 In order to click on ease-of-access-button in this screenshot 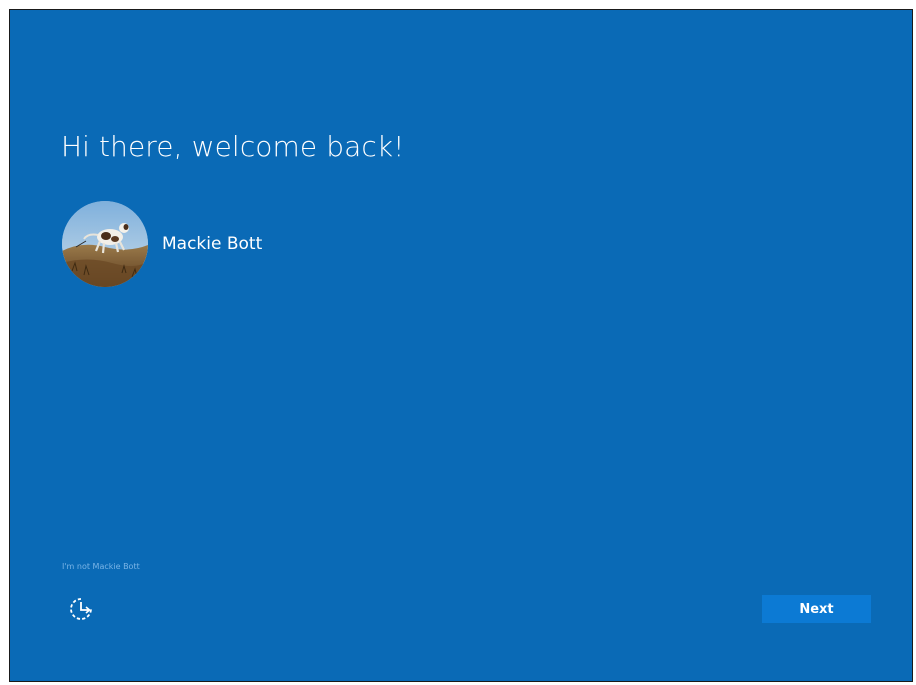, I will do `click(81, 609)`.